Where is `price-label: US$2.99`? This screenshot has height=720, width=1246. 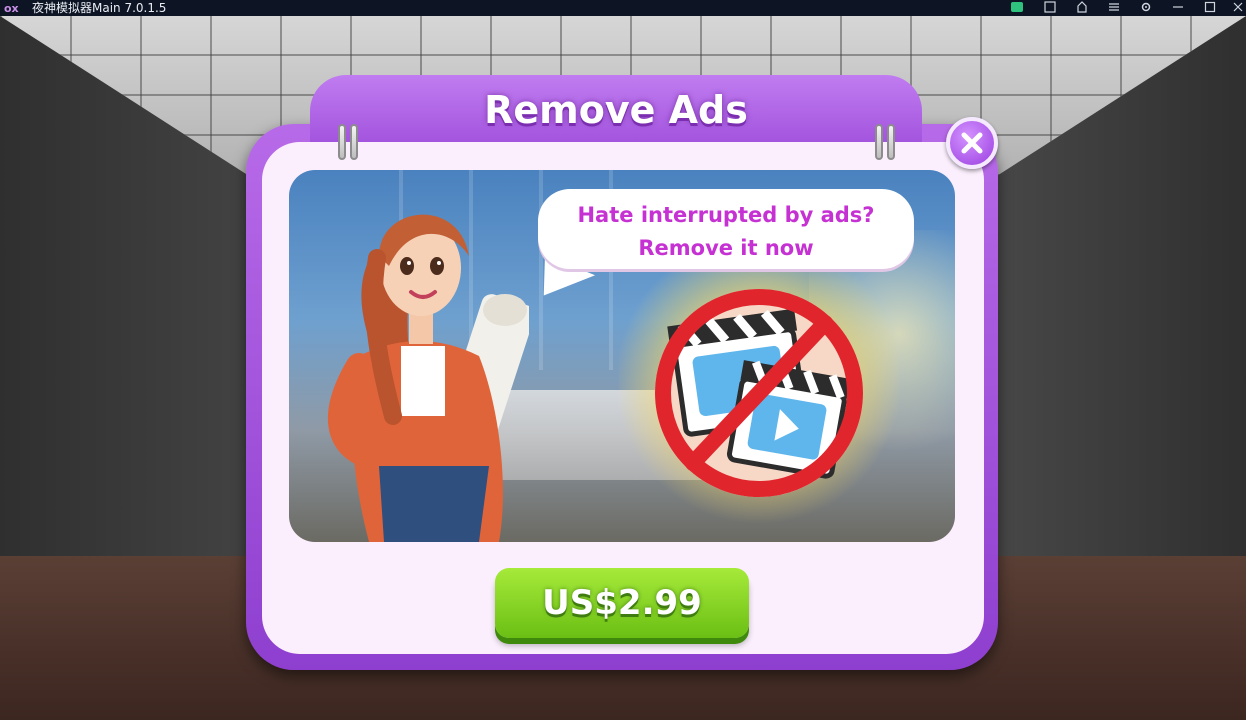 price-label: US$2.99 is located at coordinates (622, 603).